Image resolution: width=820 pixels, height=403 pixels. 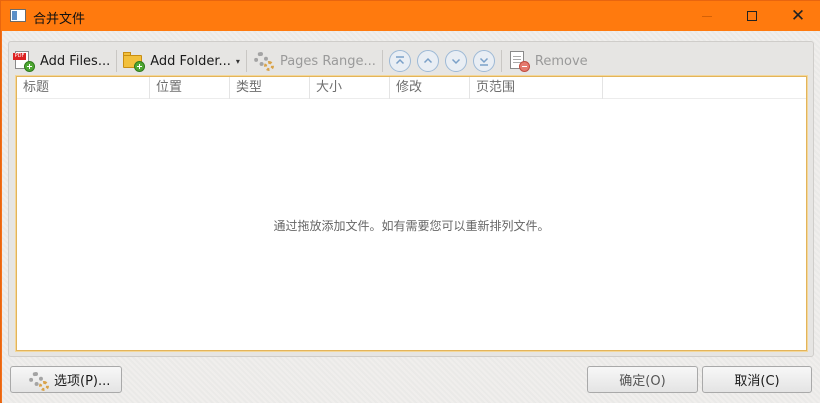 I want to click on close-button: ✕, so click(x=797, y=16).